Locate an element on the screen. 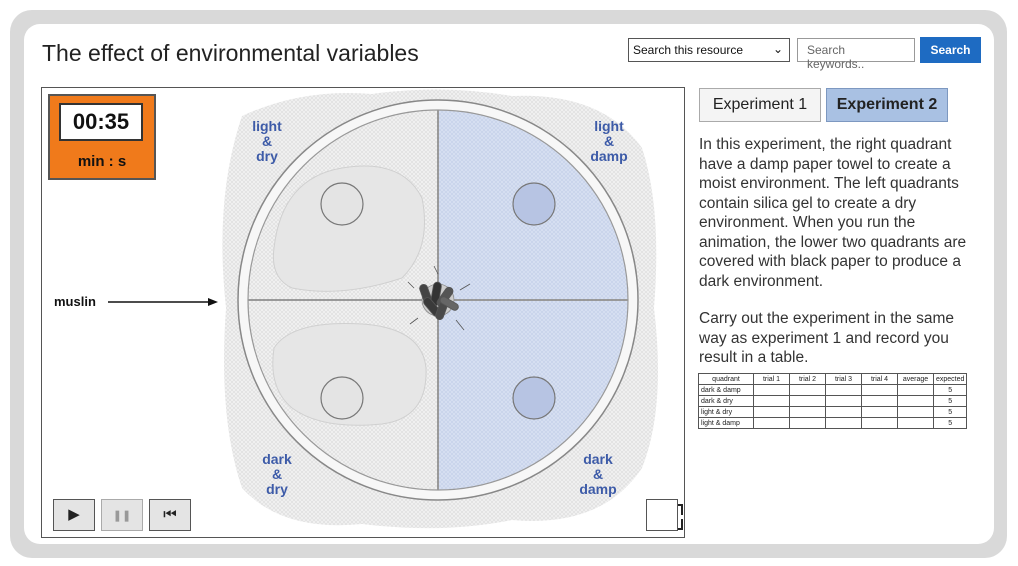 The image size is (1018, 566). search-placeholder: Search keywords.. is located at coordinates (836, 57).